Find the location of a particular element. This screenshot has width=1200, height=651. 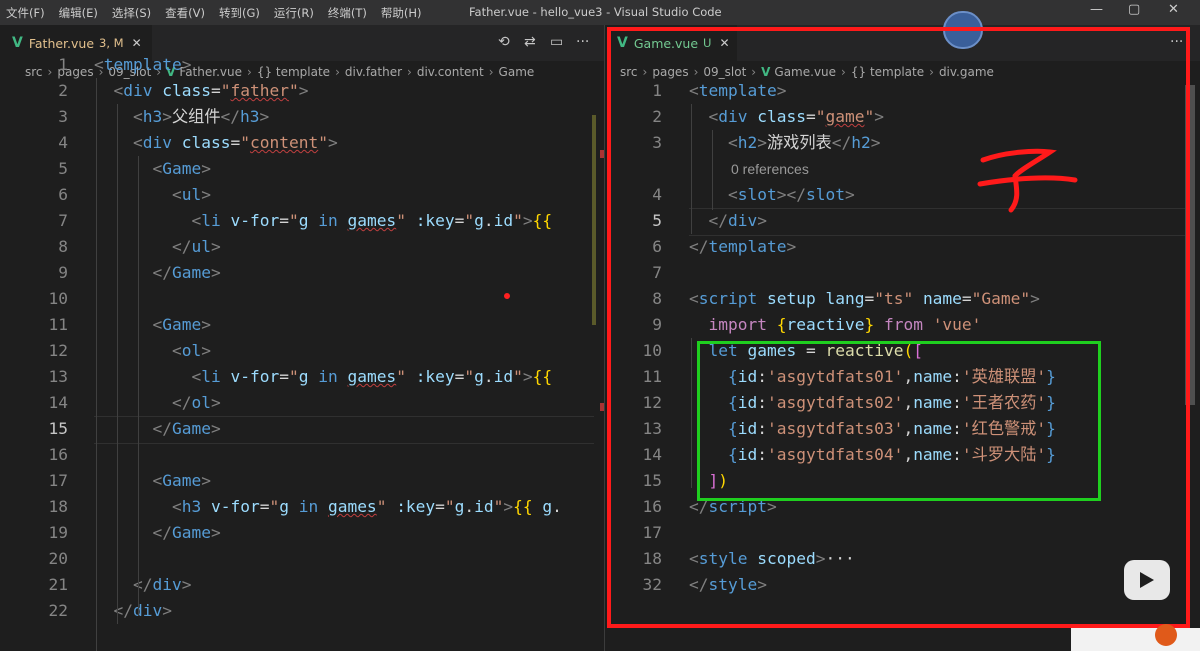

code-token: v-for is located at coordinates (235, 506).